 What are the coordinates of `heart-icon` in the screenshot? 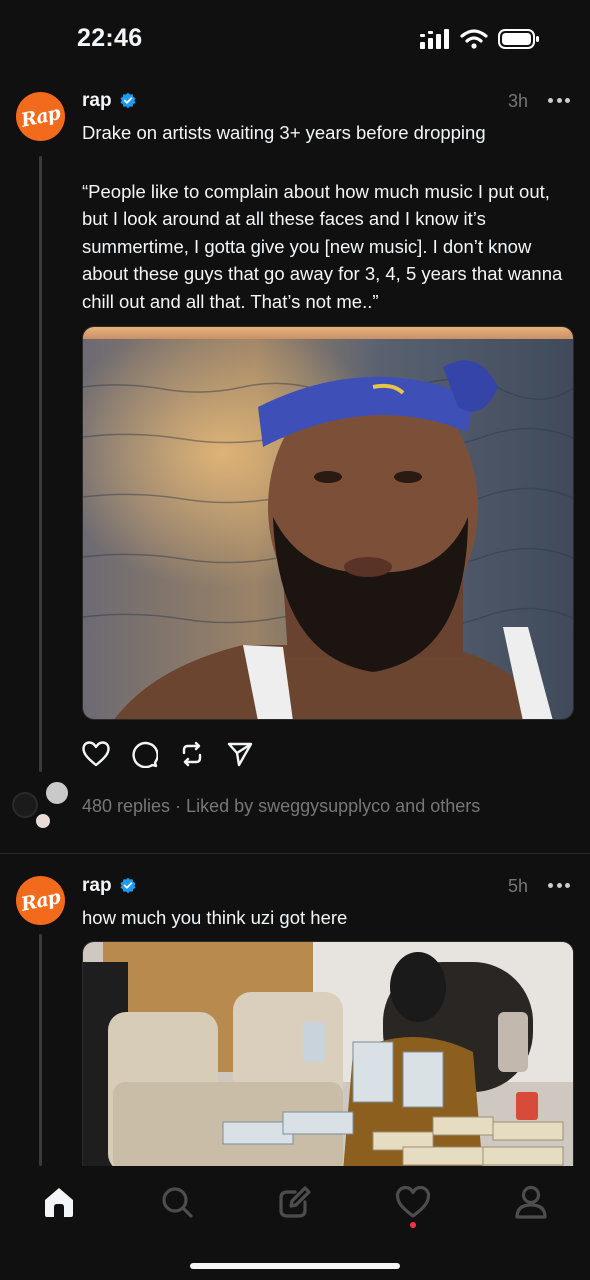 It's located at (96, 754).